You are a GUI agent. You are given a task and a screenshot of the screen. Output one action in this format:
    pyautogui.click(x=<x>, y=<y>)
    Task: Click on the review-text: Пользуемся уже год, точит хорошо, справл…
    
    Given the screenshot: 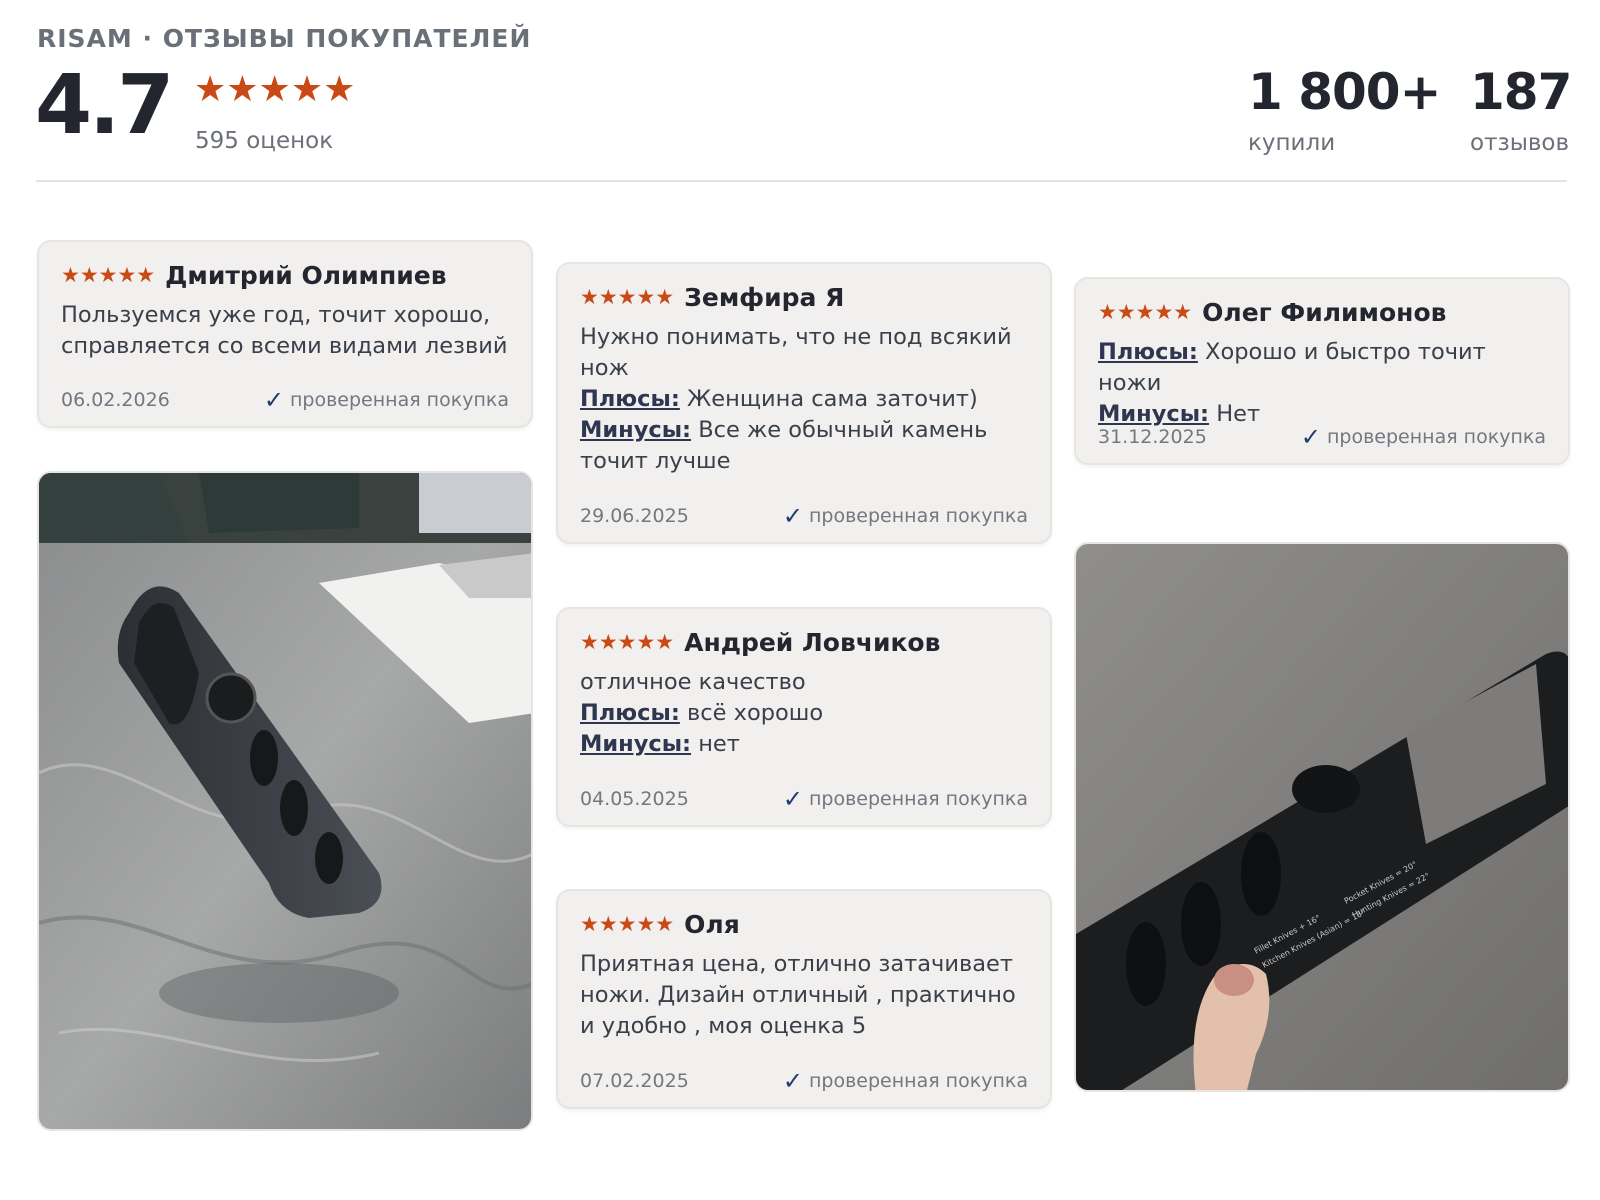 What is the action you would take?
    pyautogui.click(x=284, y=330)
    